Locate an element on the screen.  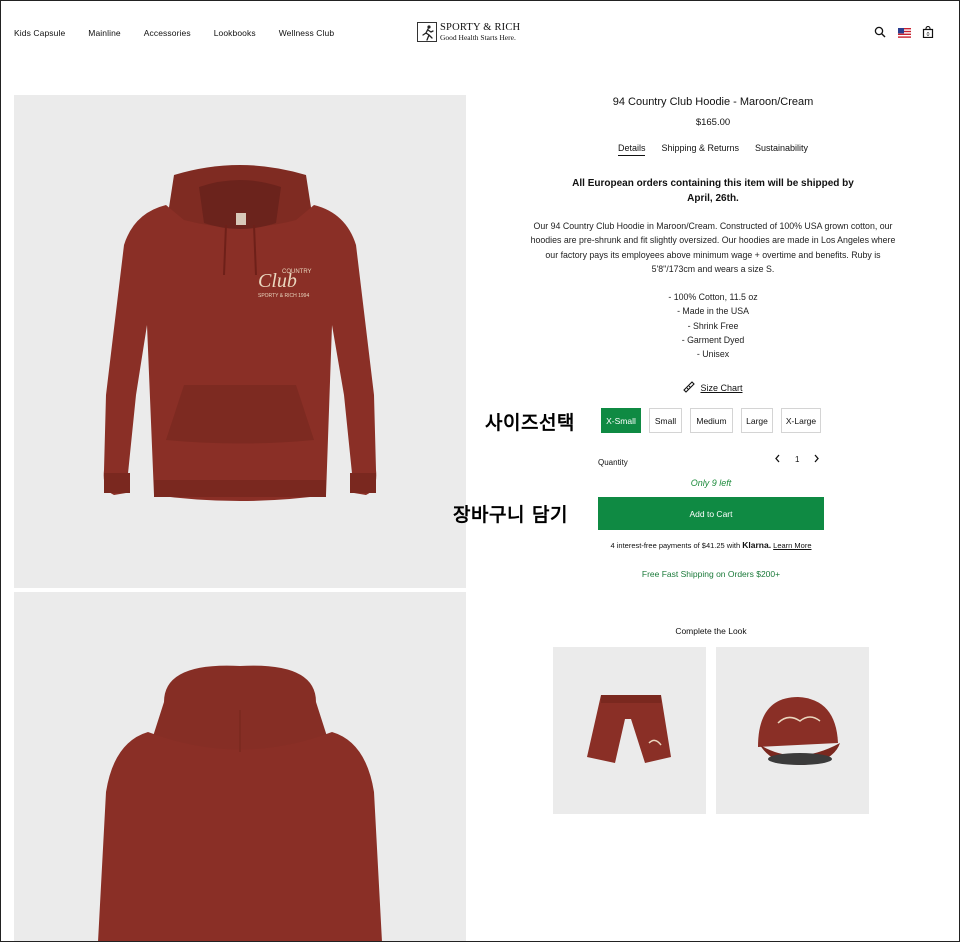
quantity-value: 1 is located at coordinates (797, 459).